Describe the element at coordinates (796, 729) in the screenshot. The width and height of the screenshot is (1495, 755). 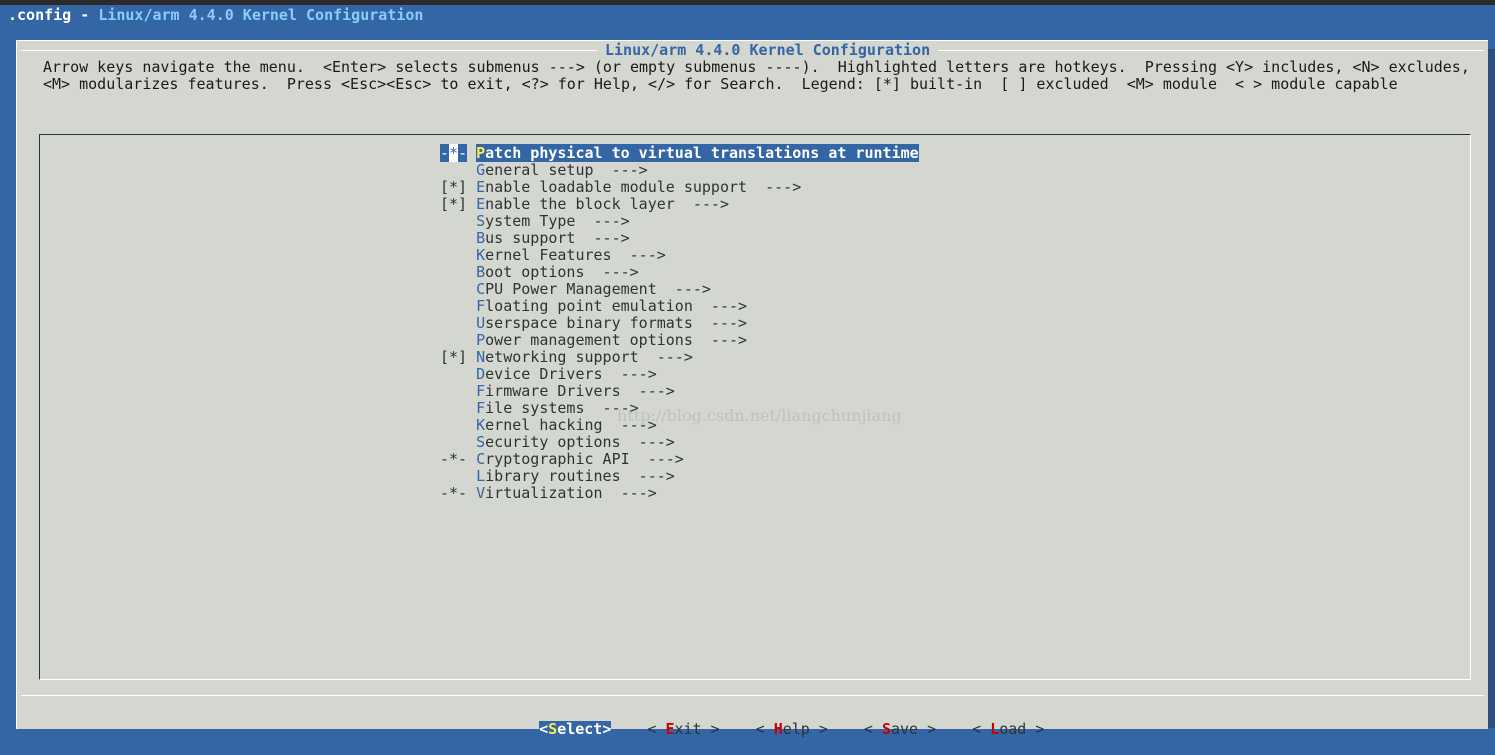
I see `help-button-label: elp` at that location.